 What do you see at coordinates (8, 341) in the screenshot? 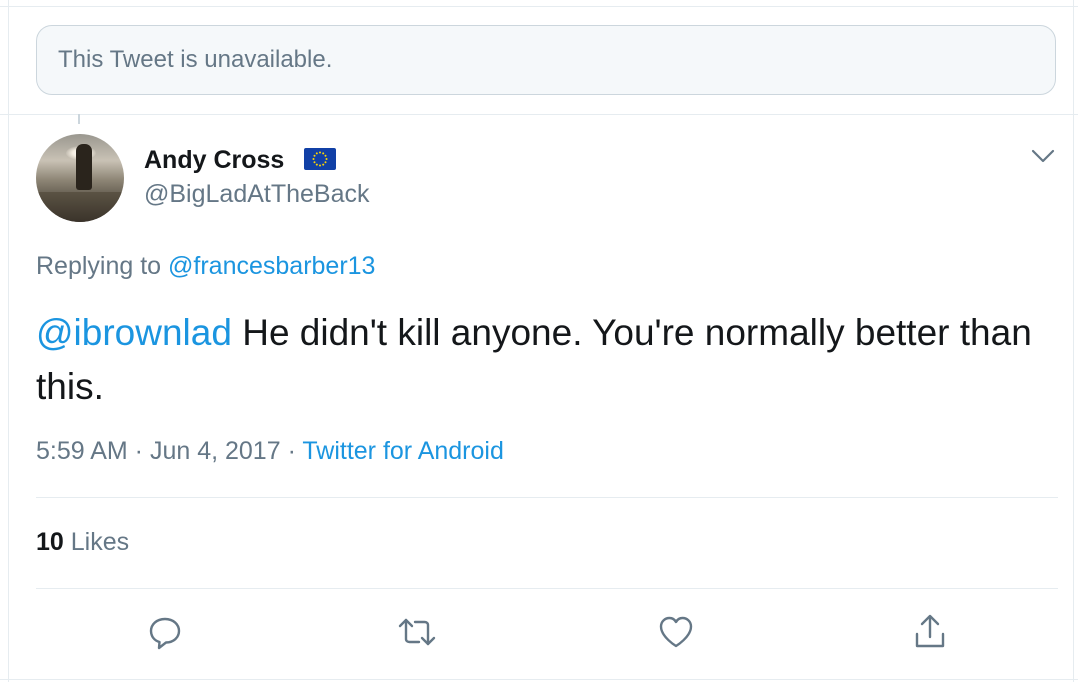
I see `left-border` at bounding box center [8, 341].